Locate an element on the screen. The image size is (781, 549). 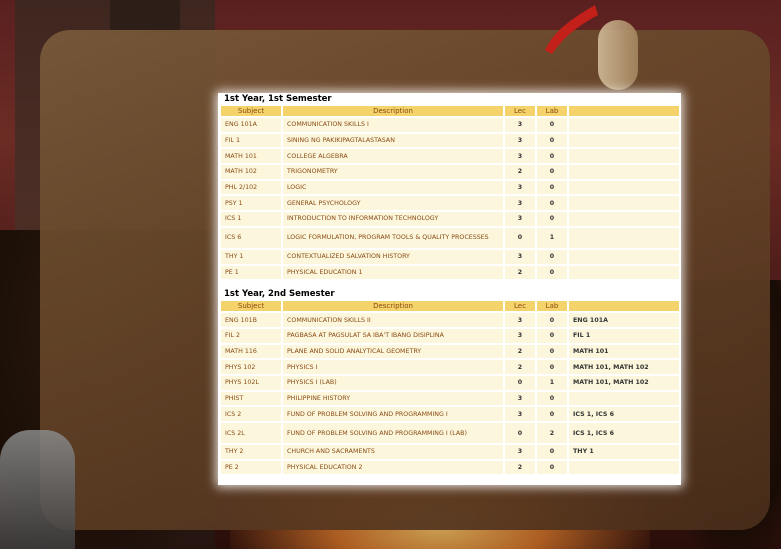
scroll-roll is located at coordinates (618, 55).